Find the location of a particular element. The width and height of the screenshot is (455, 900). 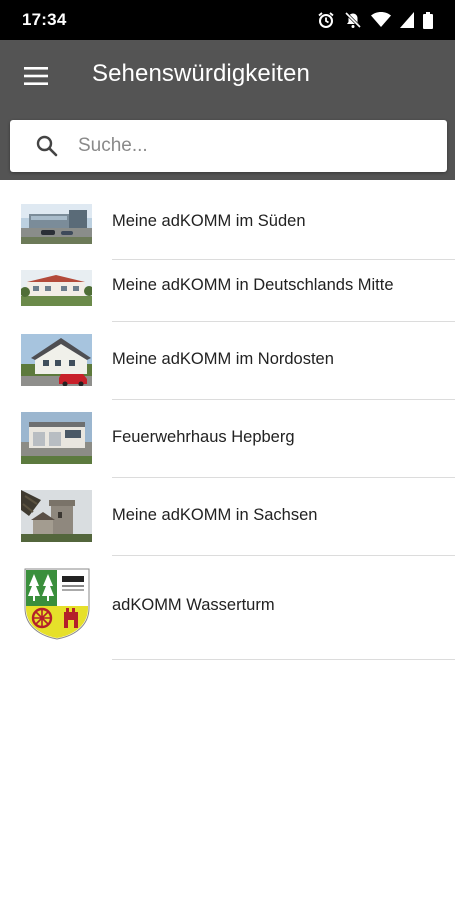

search-bar is located at coordinates (228, 146).